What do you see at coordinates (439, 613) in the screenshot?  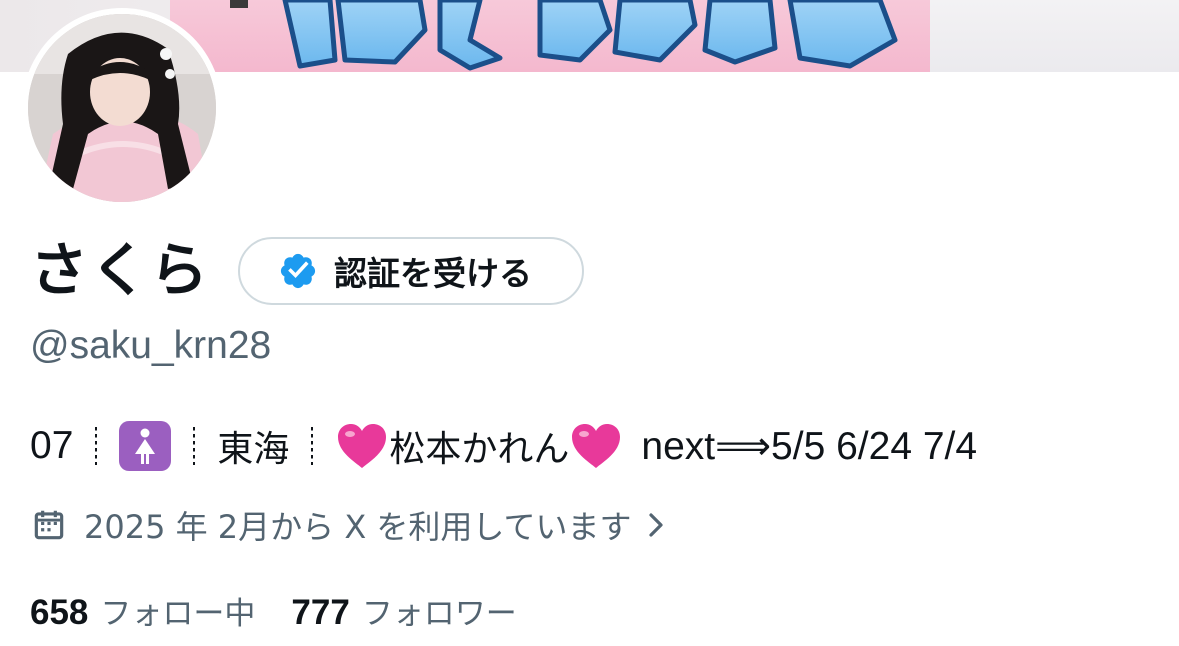 I see `followers-label: フォロワー` at bounding box center [439, 613].